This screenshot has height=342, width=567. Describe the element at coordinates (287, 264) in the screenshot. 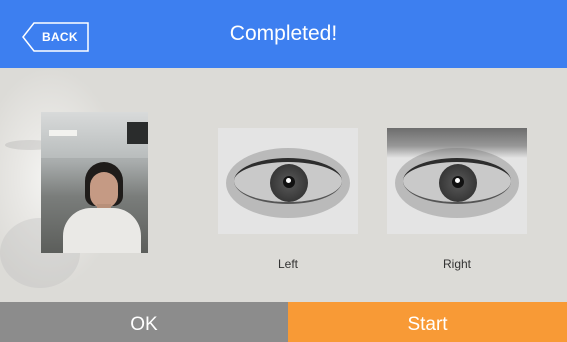

I see `left-eye-label: Left` at that location.